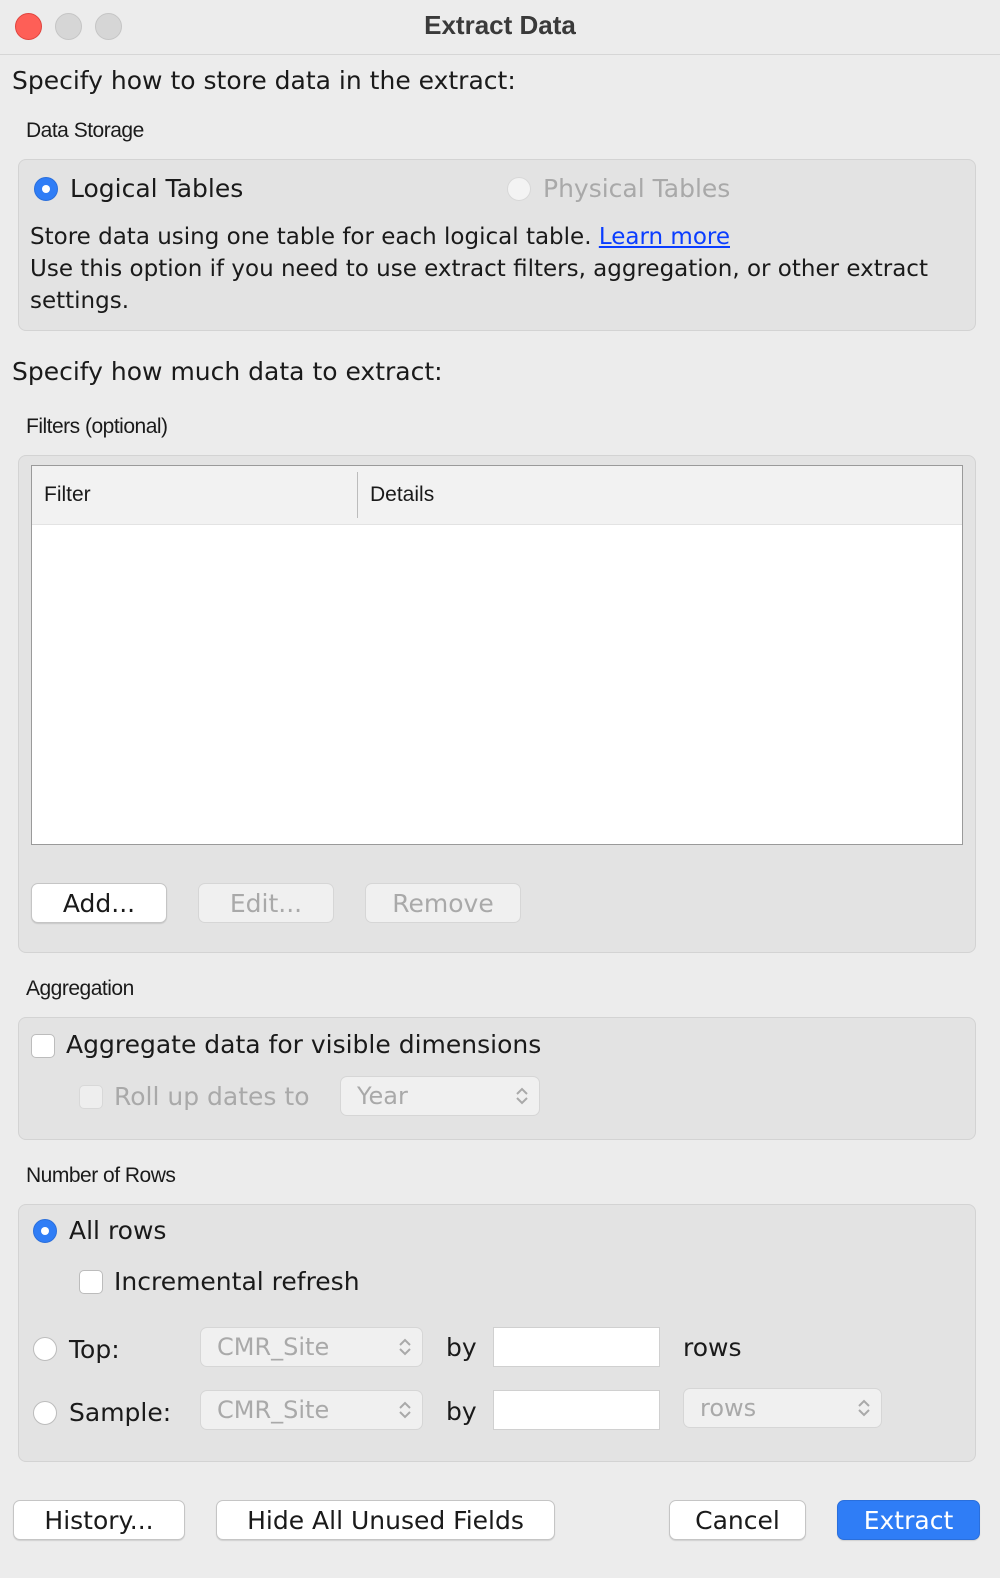 This screenshot has width=1000, height=1578. What do you see at coordinates (156, 188) in the screenshot?
I see `logical-tables-label: Logical Tables` at bounding box center [156, 188].